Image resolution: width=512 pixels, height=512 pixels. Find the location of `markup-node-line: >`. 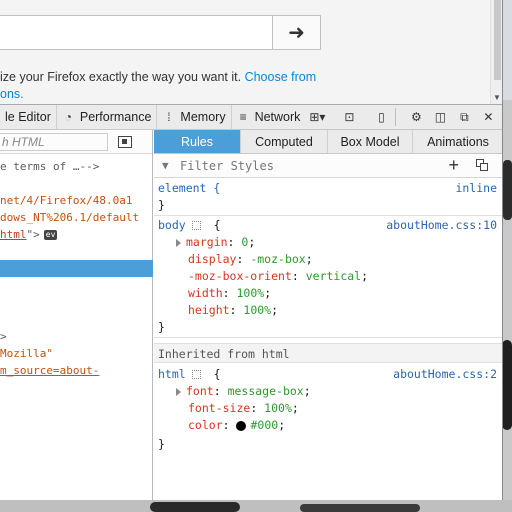

markup-node-line: > is located at coordinates (76, 336).